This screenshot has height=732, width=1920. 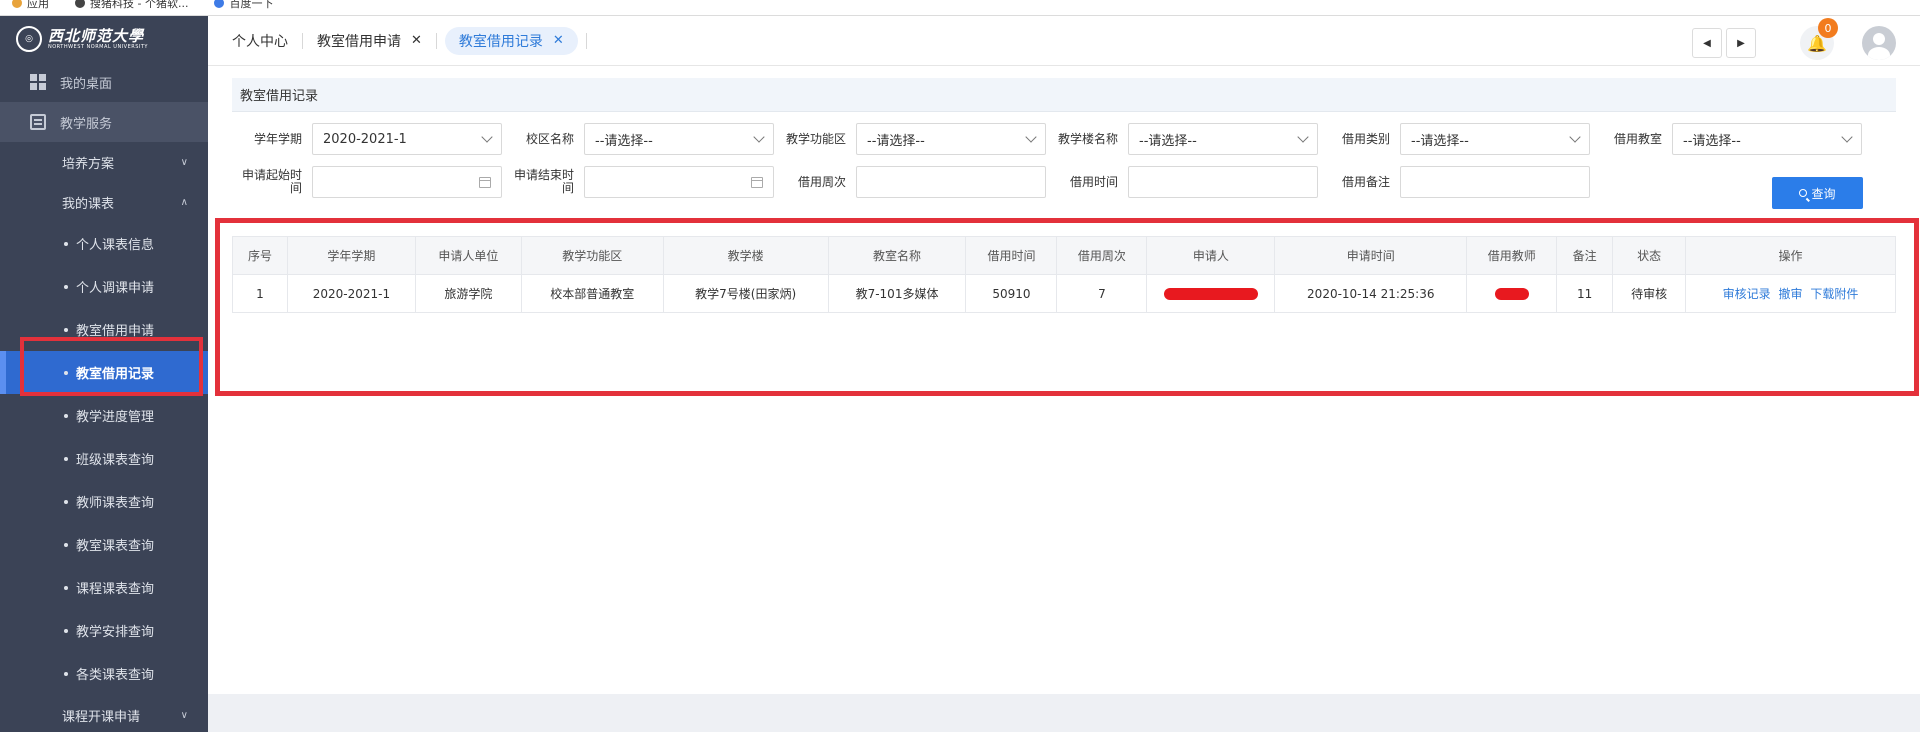 I want to click on cell-room-name: 教7-101多媒体, so click(x=897, y=293).